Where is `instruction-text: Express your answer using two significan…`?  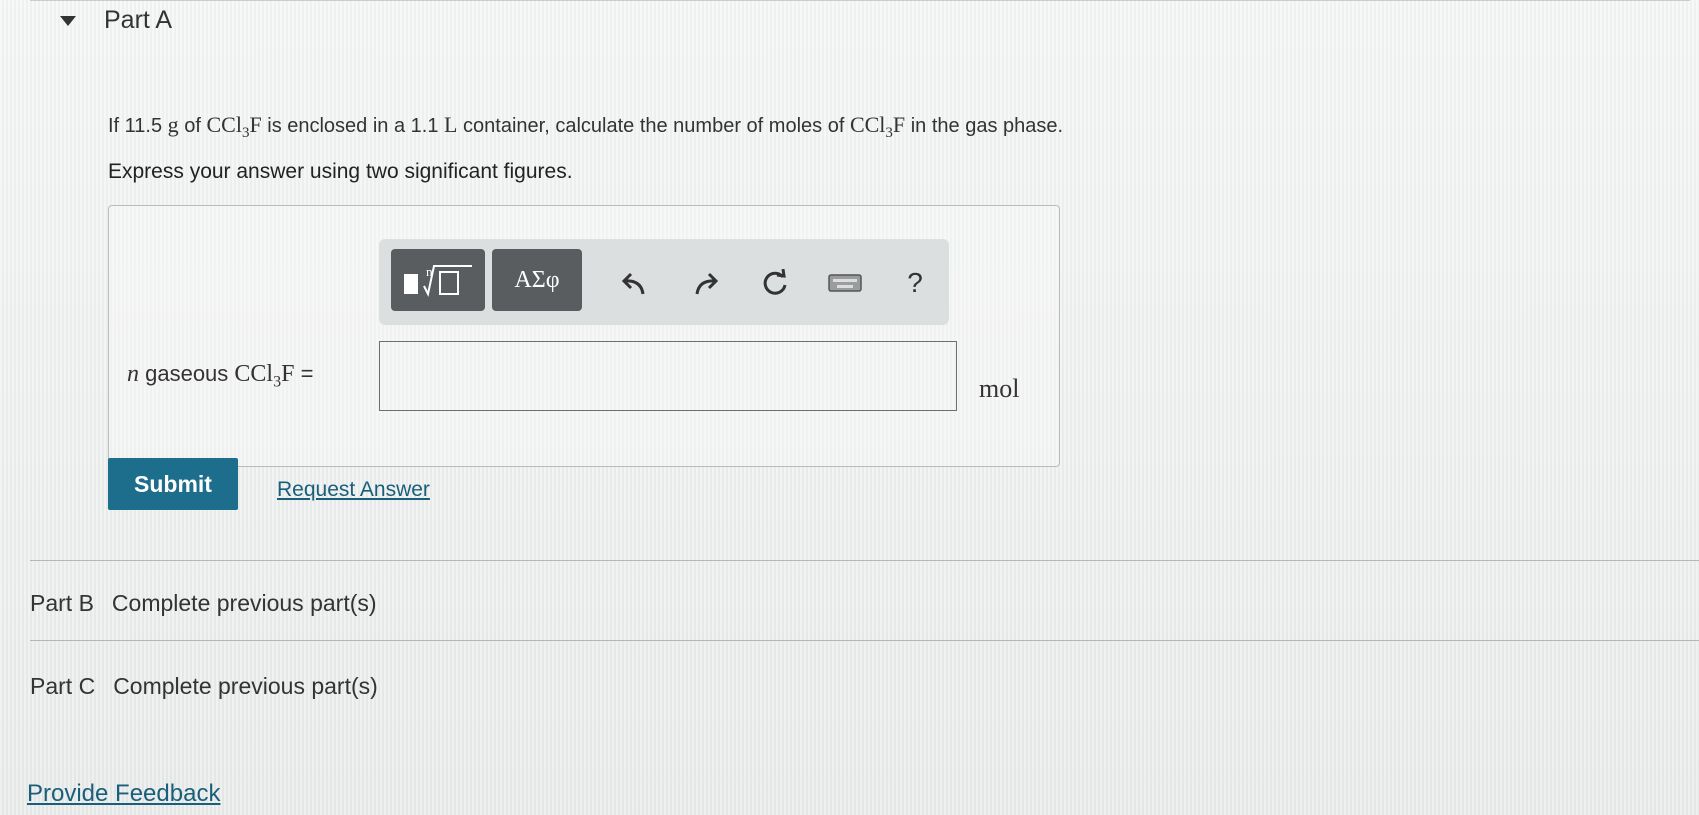 instruction-text: Express your answer using two significan… is located at coordinates (340, 171).